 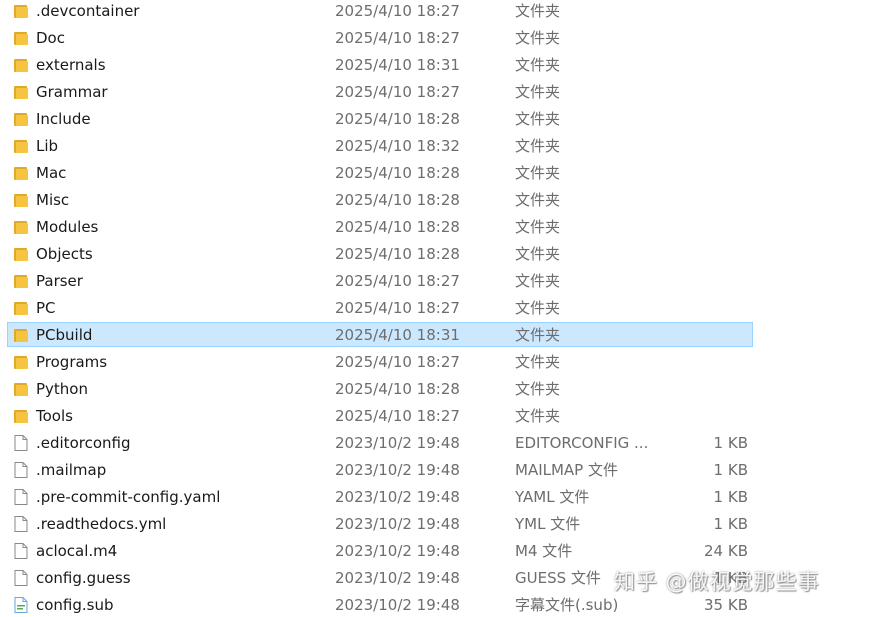 What do you see at coordinates (726, 605) in the screenshot?
I see `file-size: 35 KB` at bounding box center [726, 605].